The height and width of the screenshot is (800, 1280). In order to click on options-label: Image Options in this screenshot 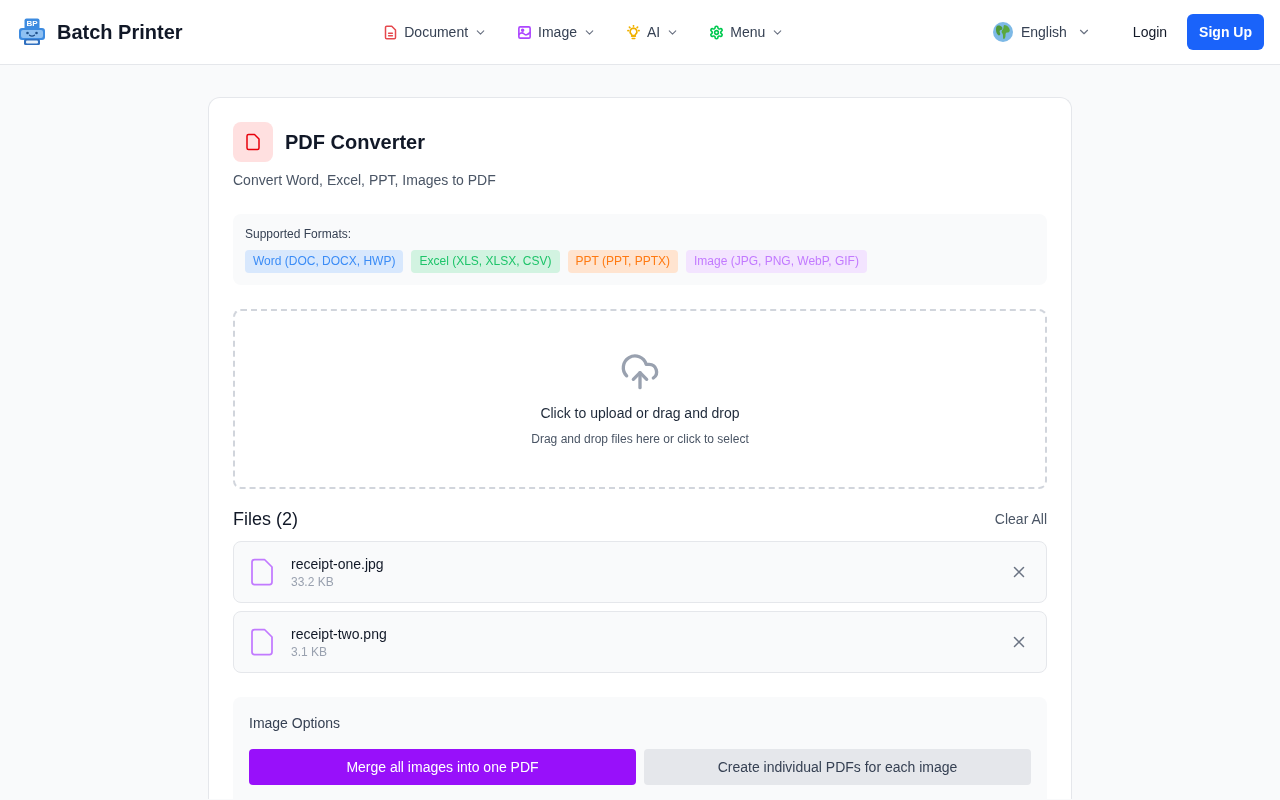, I will do `click(295, 723)`.